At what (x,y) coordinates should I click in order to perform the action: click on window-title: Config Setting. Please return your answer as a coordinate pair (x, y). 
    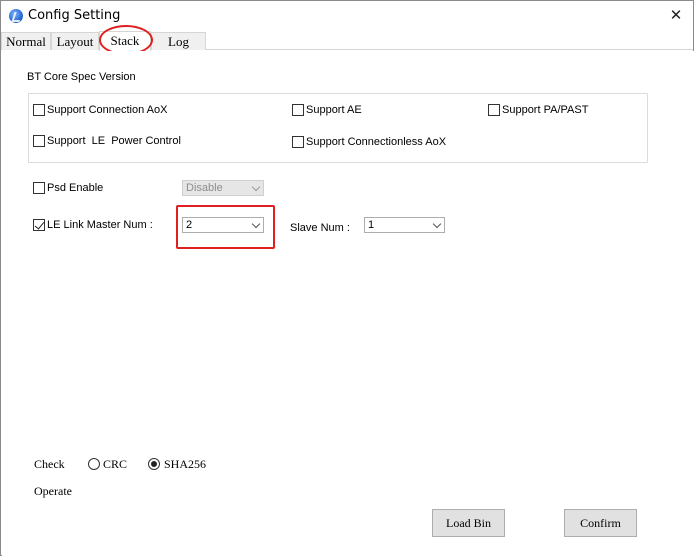
    Looking at the image, I should click on (74, 15).